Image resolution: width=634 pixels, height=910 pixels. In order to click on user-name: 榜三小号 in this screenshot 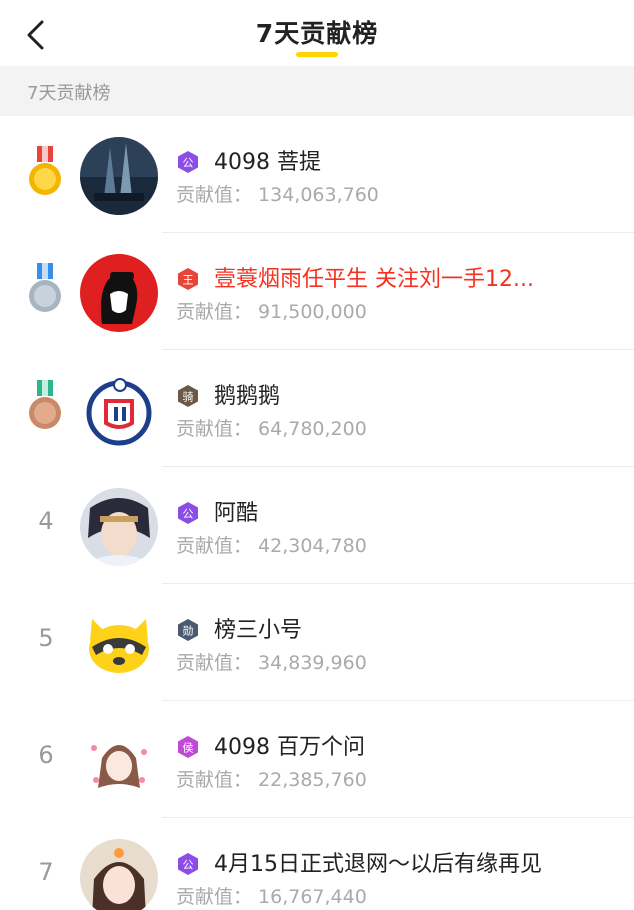, I will do `click(258, 628)`.